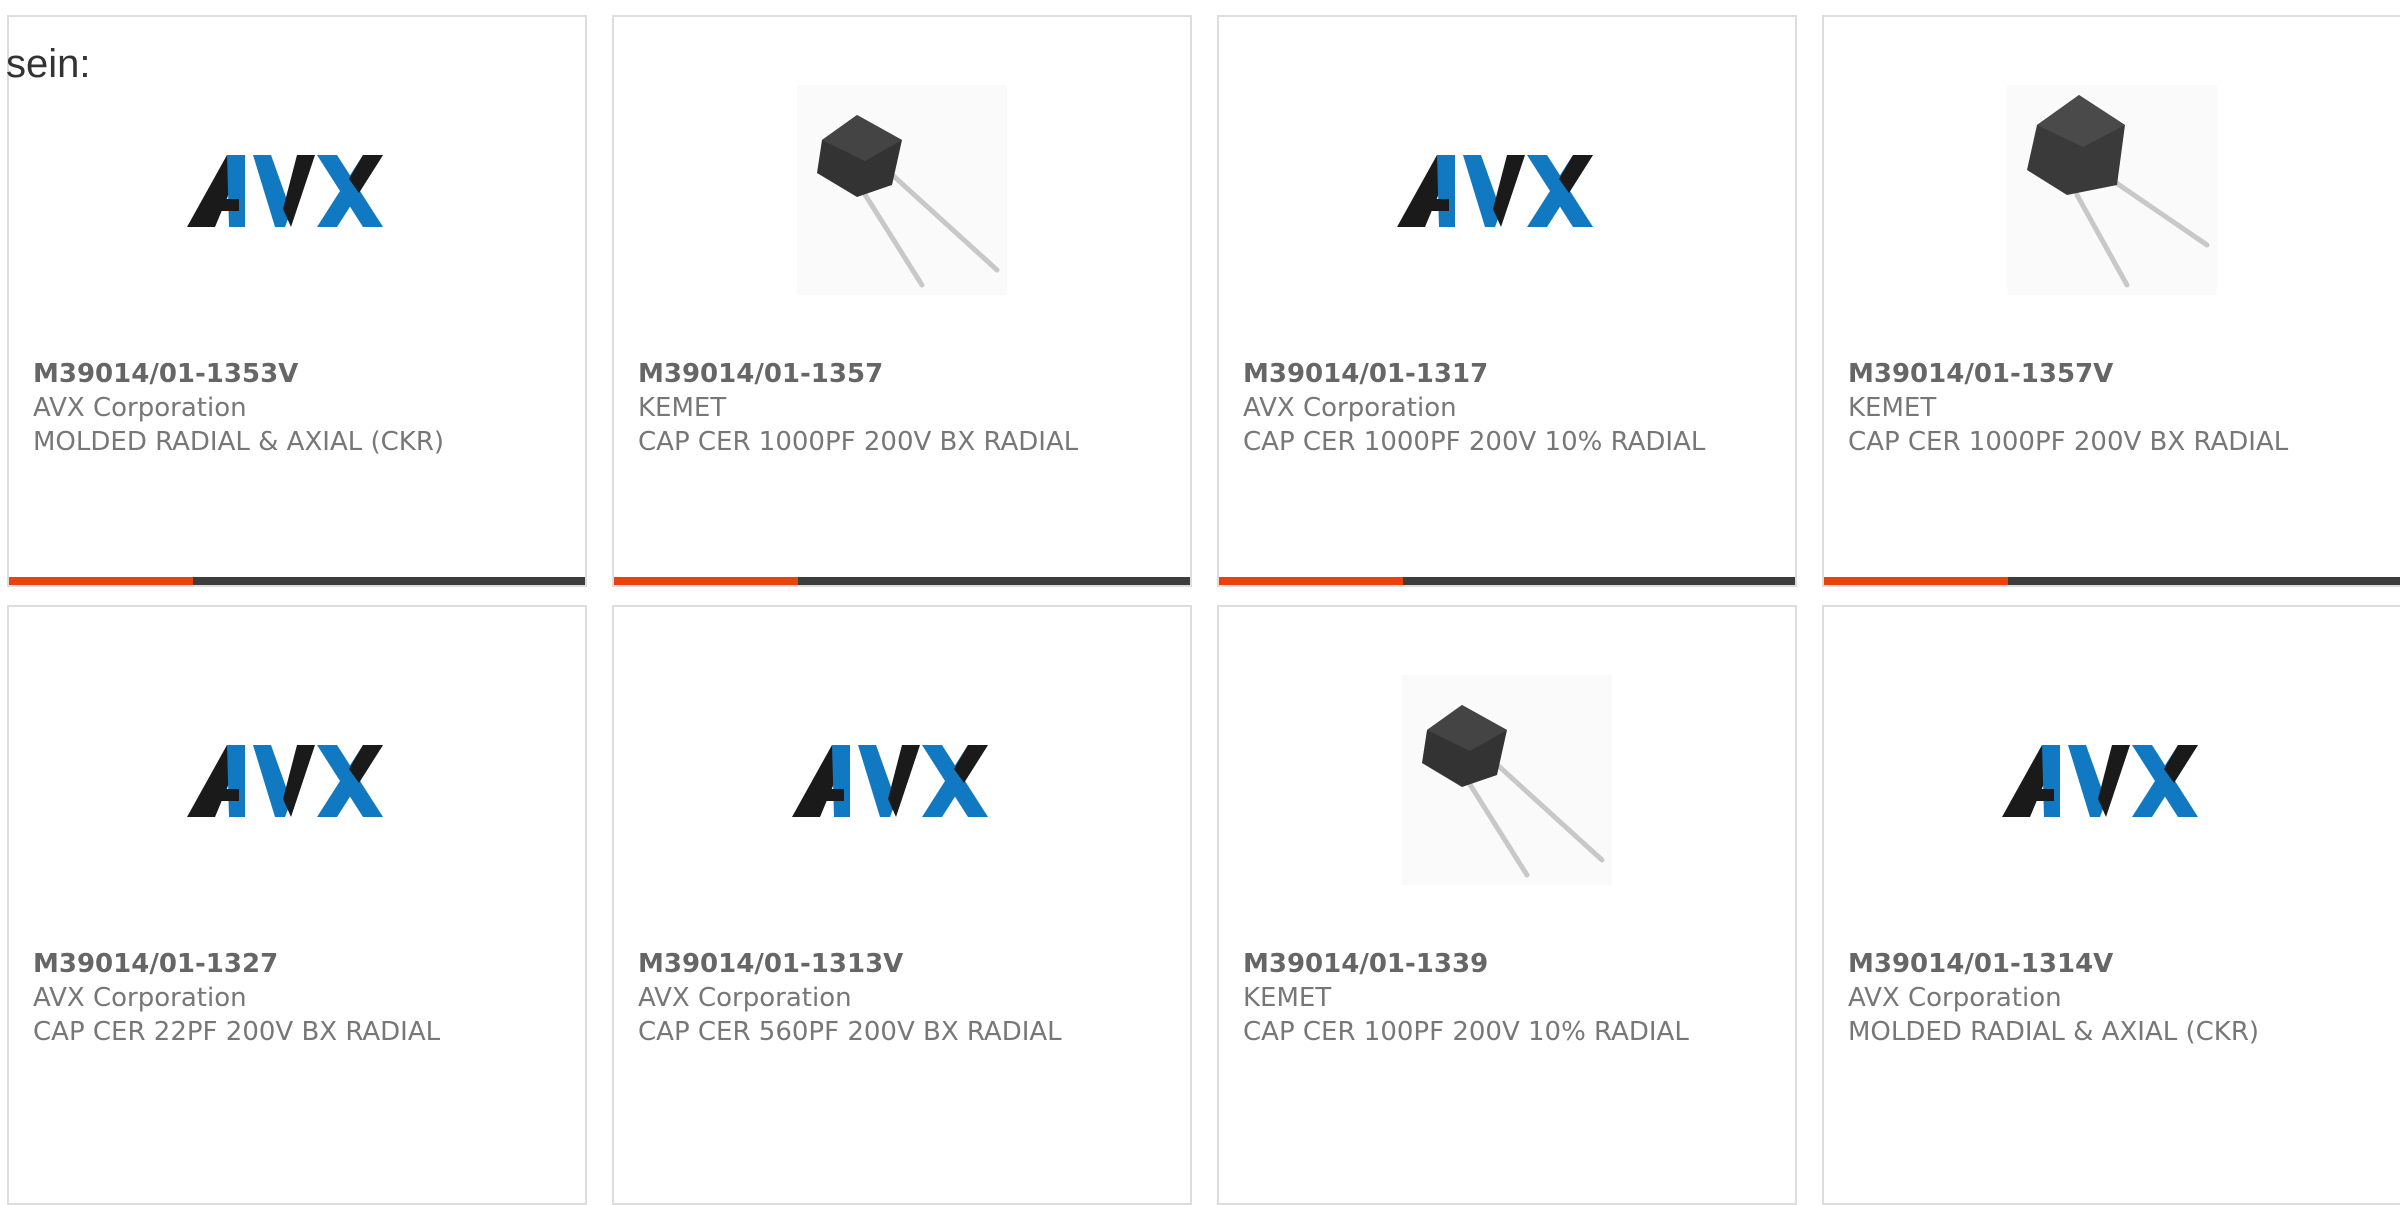  Describe the element at coordinates (902, 374) in the screenshot. I see `part-number-link: M39014/01-1357` at that location.